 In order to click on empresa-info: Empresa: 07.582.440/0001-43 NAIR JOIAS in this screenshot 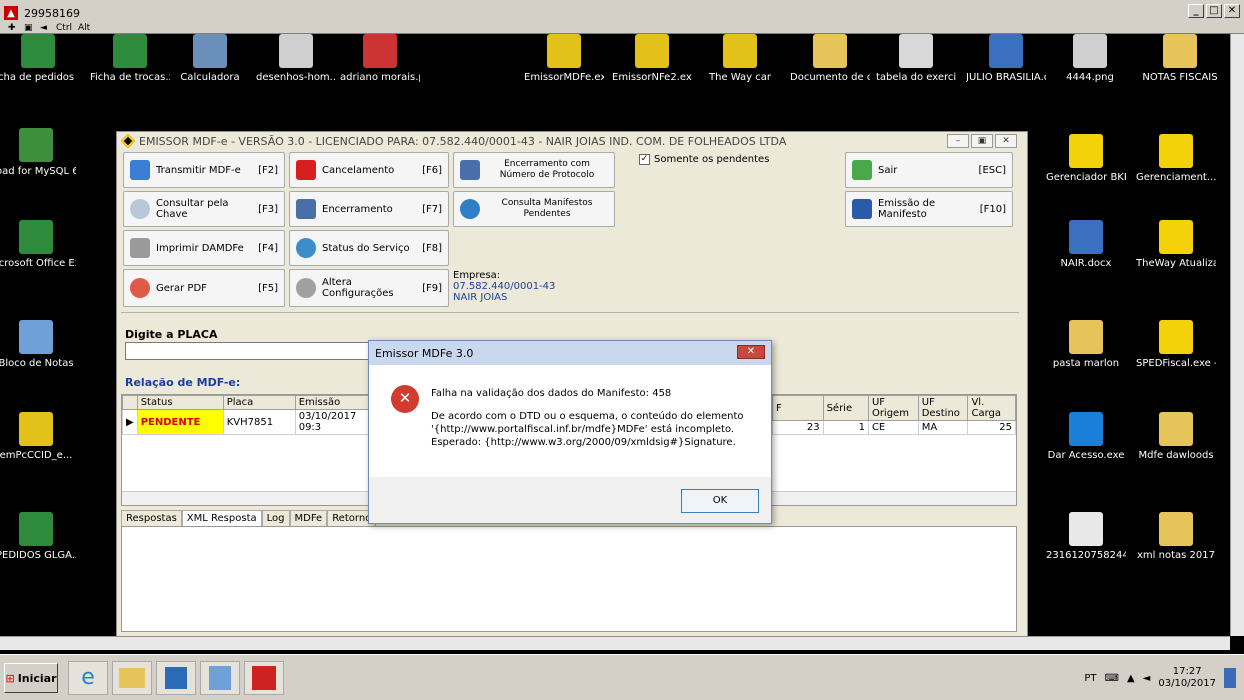, I will do `click(504, 286)`.